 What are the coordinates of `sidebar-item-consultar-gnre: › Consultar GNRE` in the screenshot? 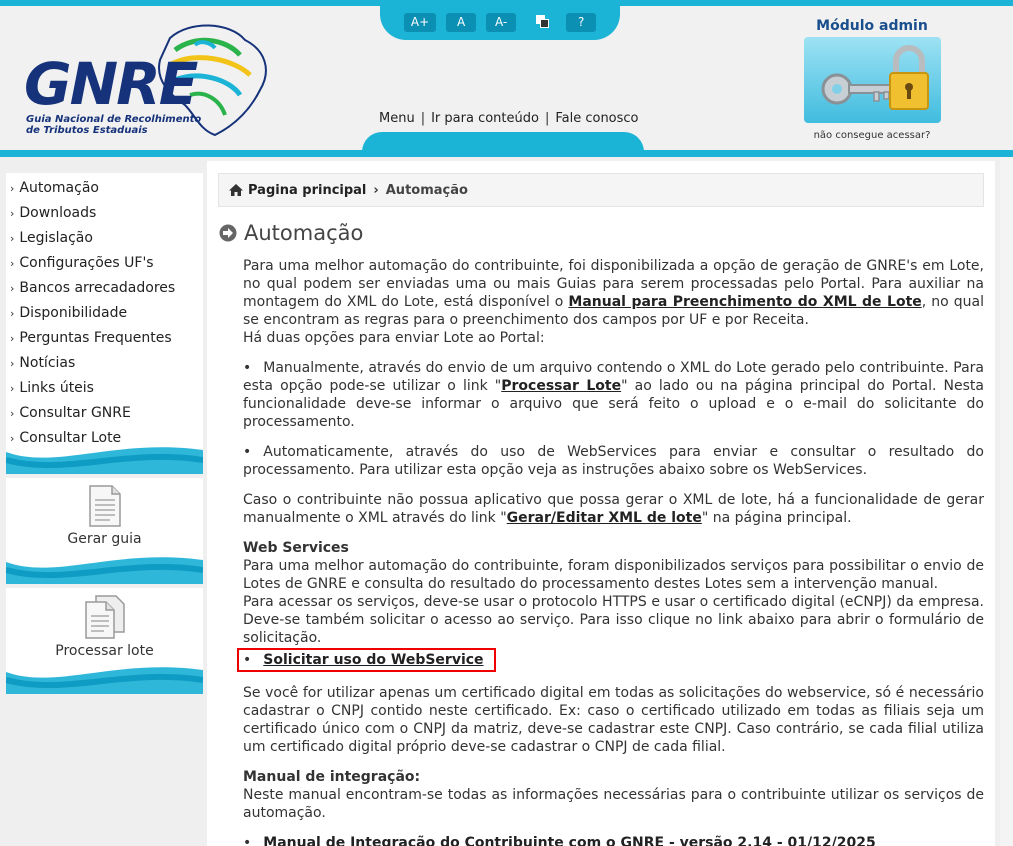 It's located at (104, 413).